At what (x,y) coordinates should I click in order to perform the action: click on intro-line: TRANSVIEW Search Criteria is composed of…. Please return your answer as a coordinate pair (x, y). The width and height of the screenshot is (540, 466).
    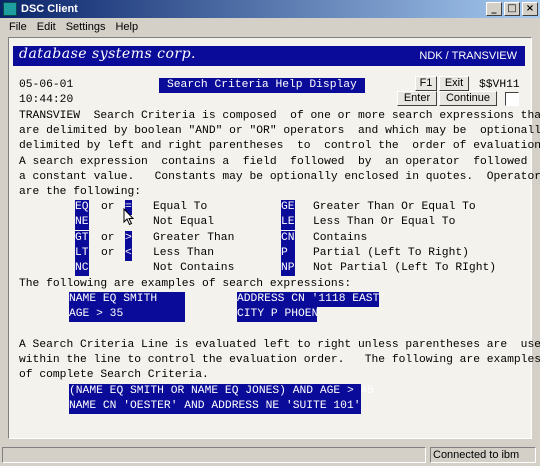
    Looking at the image, I should click on (279, 116).